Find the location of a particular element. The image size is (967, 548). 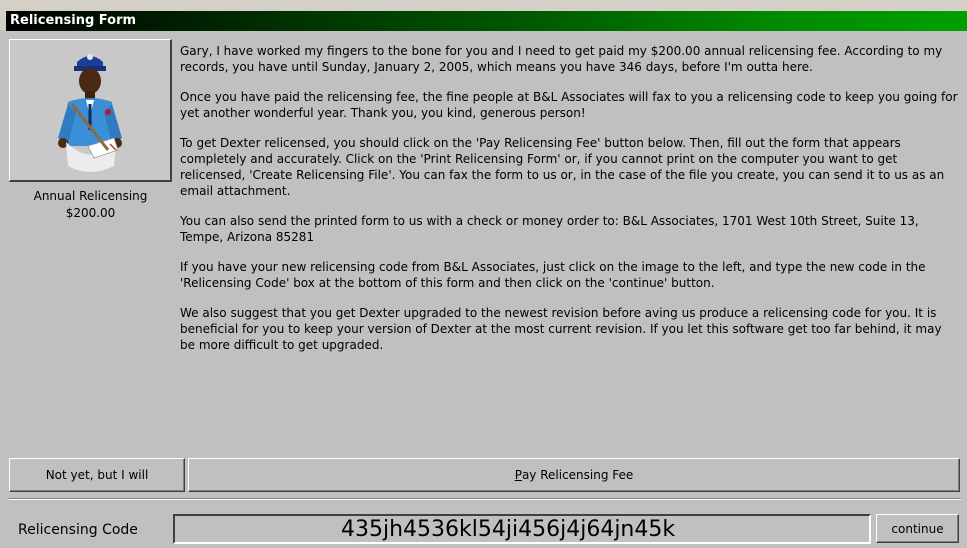

pay-relicensing-fee-button: Pay Relicensing Fee is located at coordinates (574, 475).